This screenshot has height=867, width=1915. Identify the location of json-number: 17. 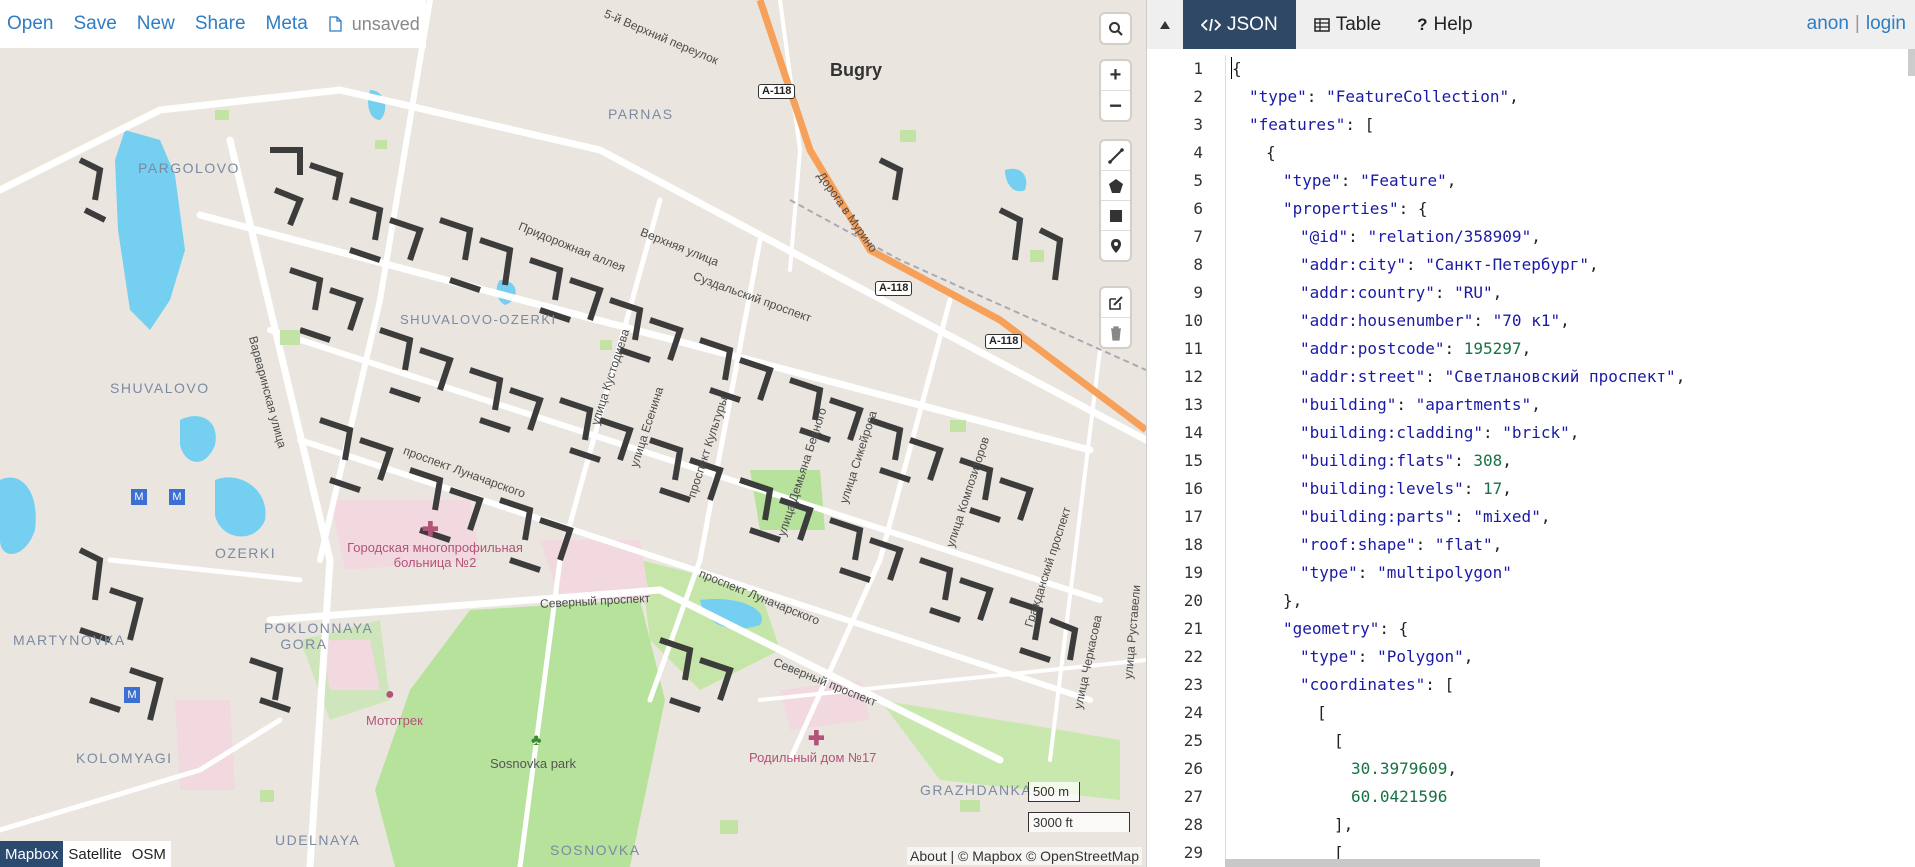
(1493, 488).